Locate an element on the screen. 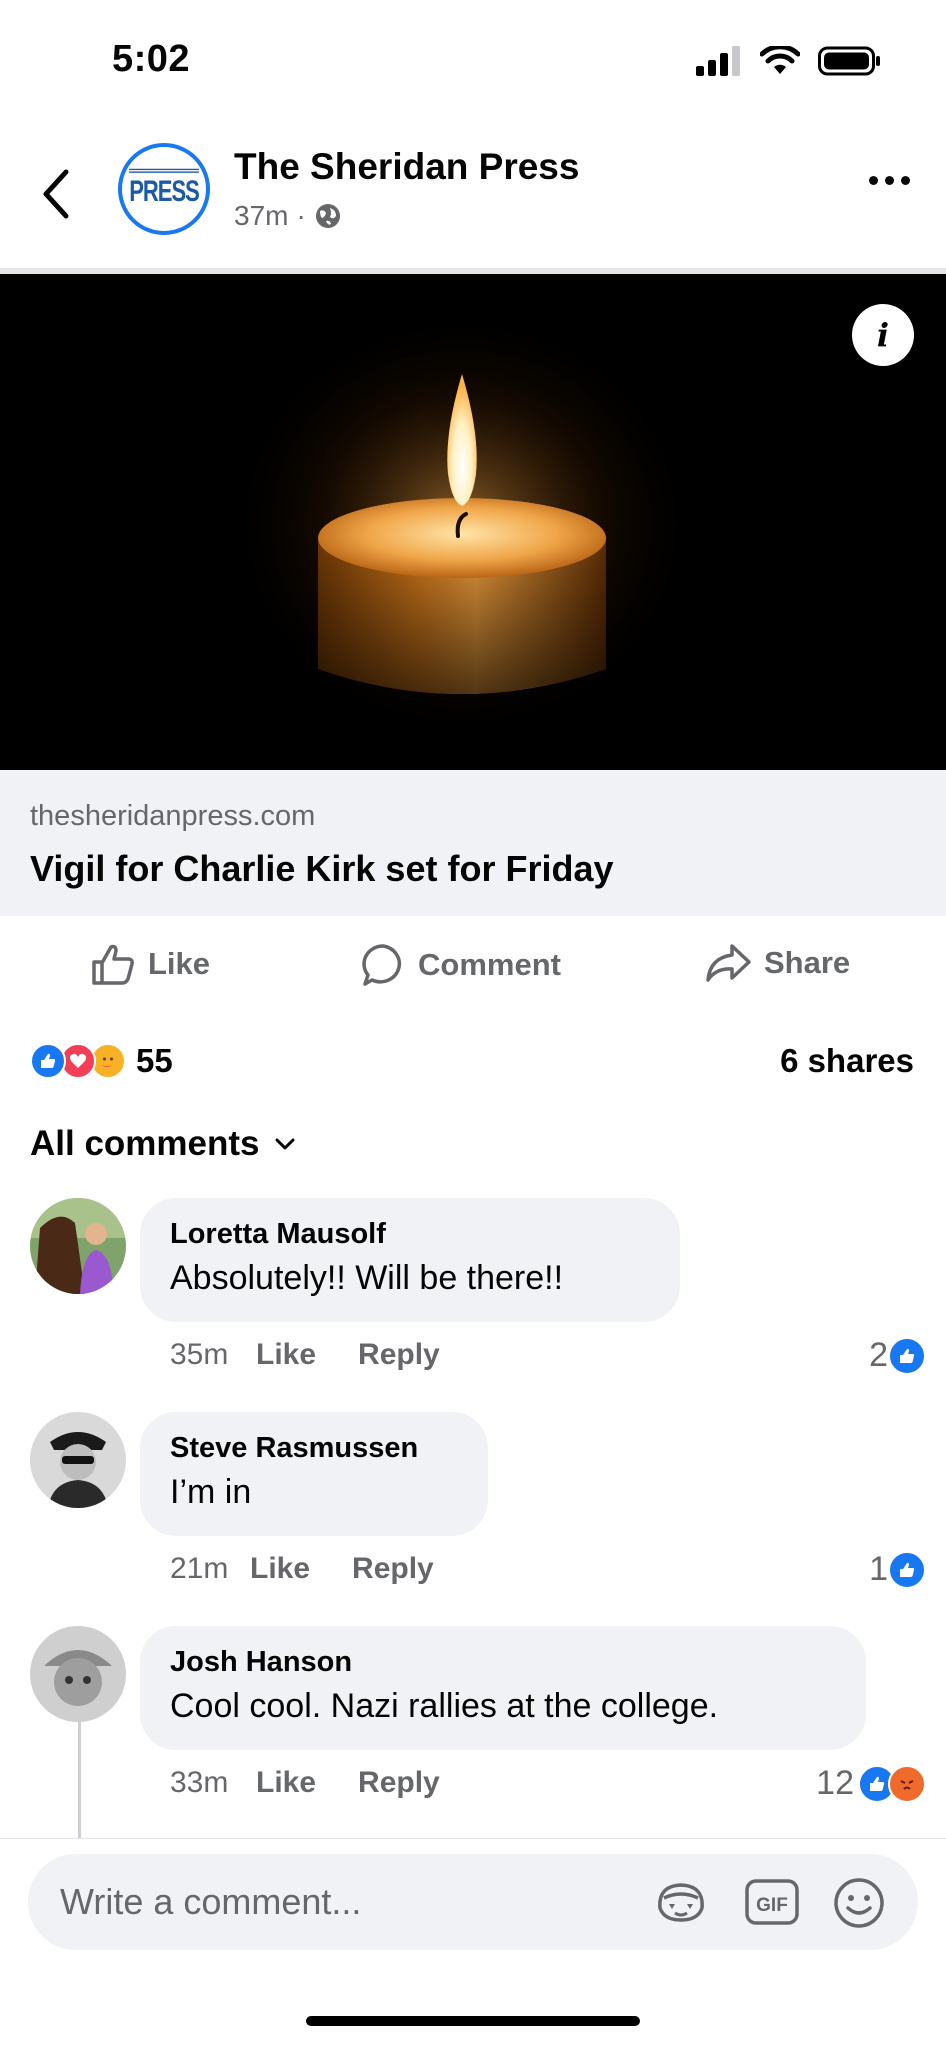 This screenshot has width=946, height=2049. comment-reaction-count: 2 is located at coordinates (878, 1355).